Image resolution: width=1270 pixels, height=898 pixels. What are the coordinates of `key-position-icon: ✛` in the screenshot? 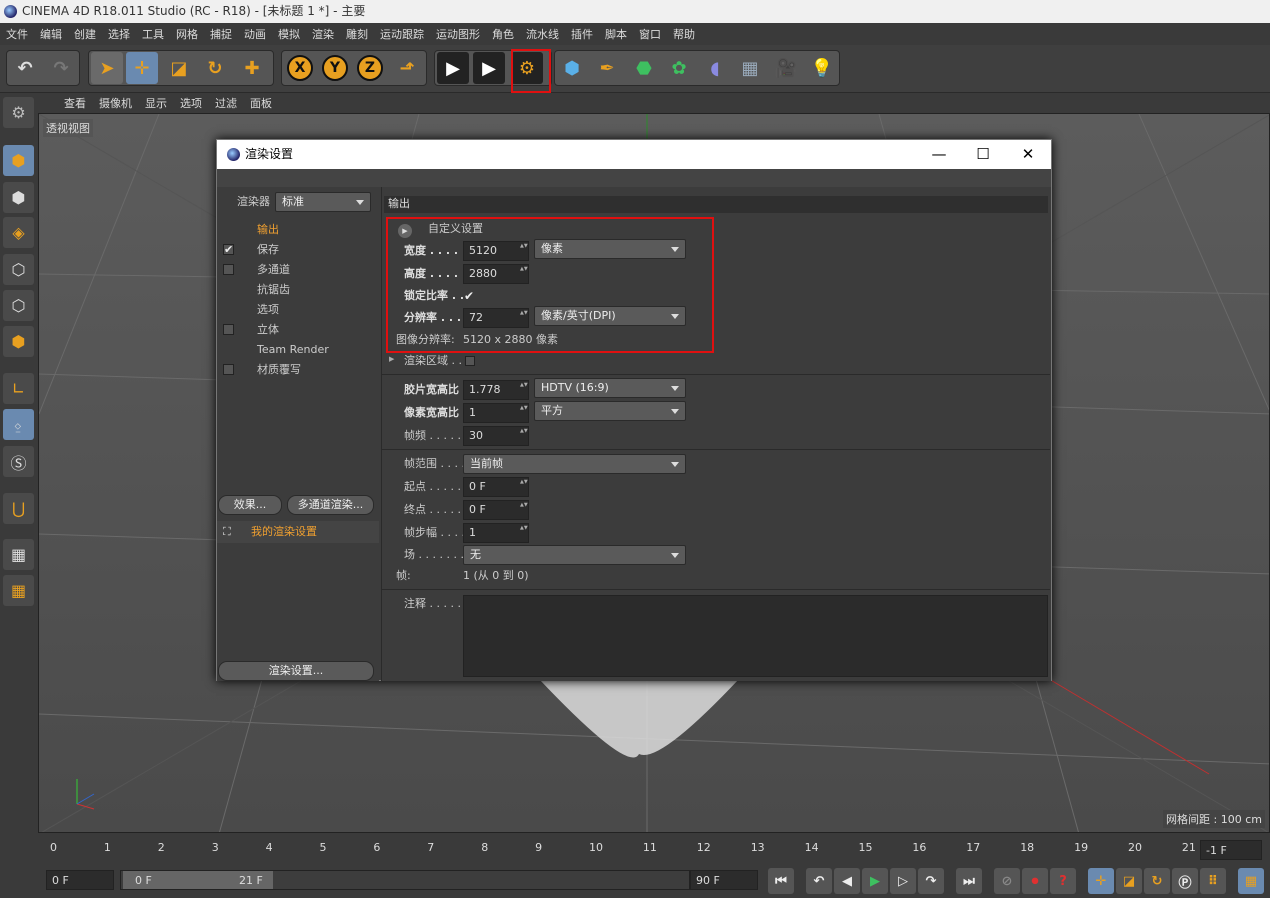 It's located at (1101, 881).